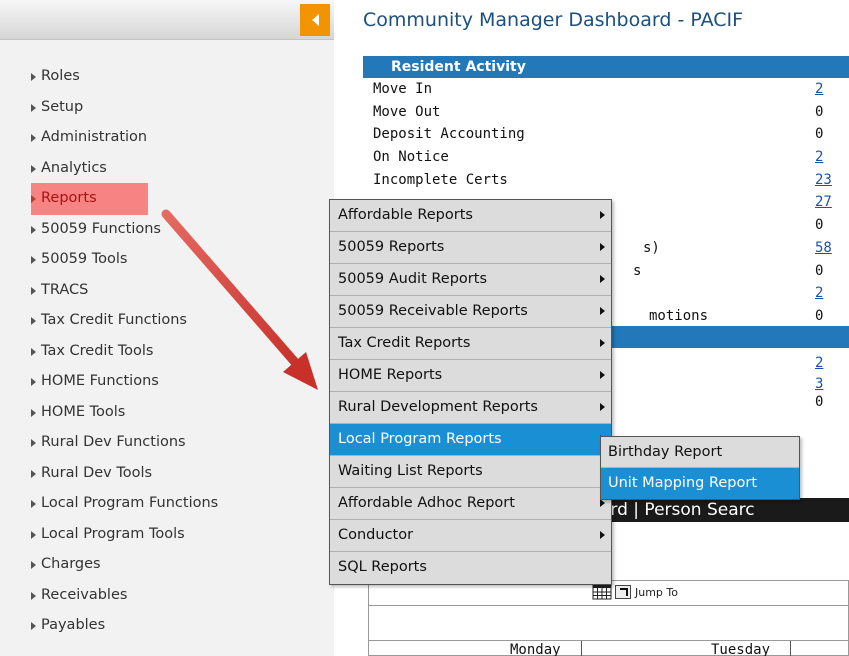  I want to click on menu-item-waiting-list-reports: Waiting List Reports, so click(470, 472).